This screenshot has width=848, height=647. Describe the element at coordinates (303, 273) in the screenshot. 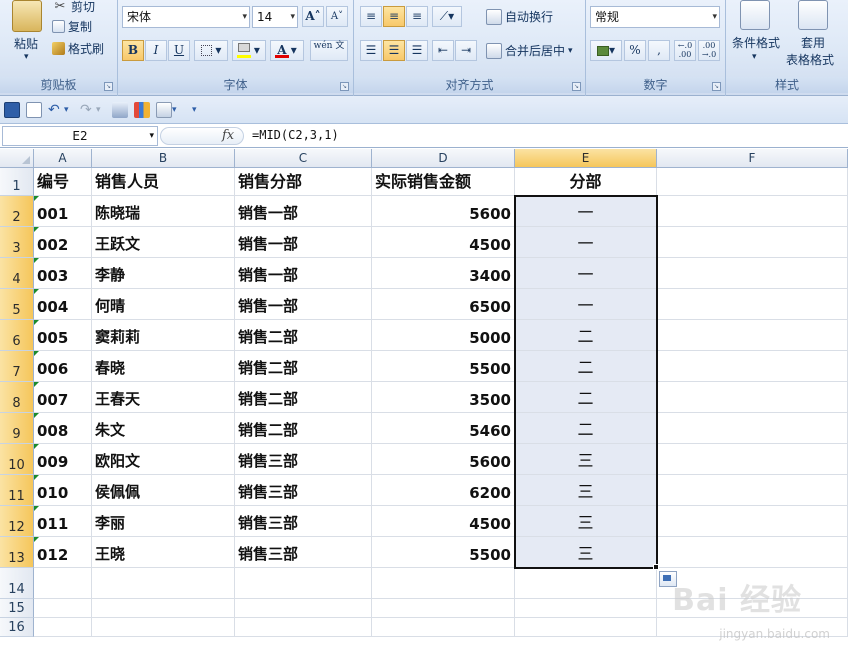

I see `cell-c4: 销售一部` at that location.